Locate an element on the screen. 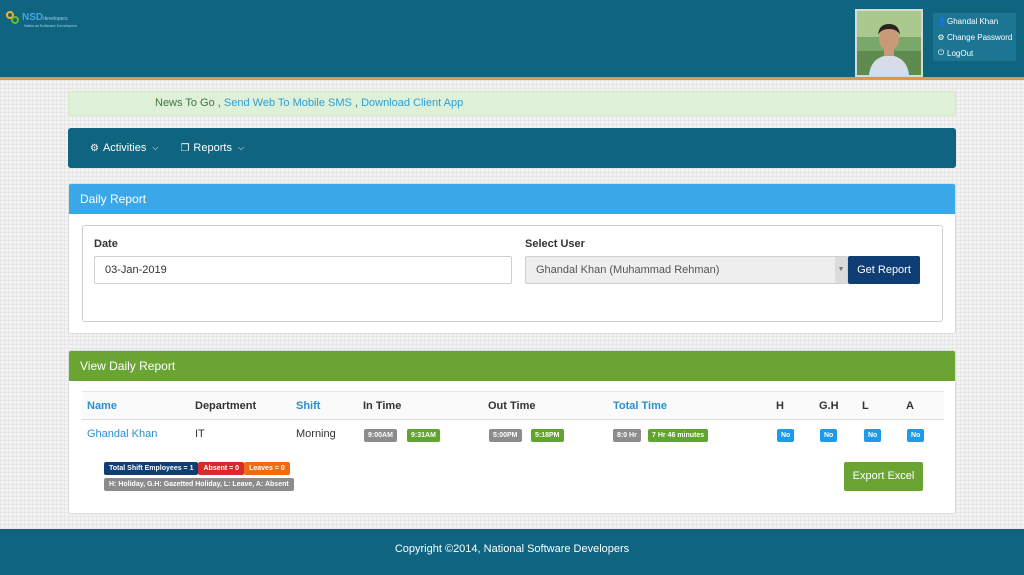 This screenshot has height=575, width=1024. leaves-count-badge: Leaves = 0 is located at coordinates (267, 468).